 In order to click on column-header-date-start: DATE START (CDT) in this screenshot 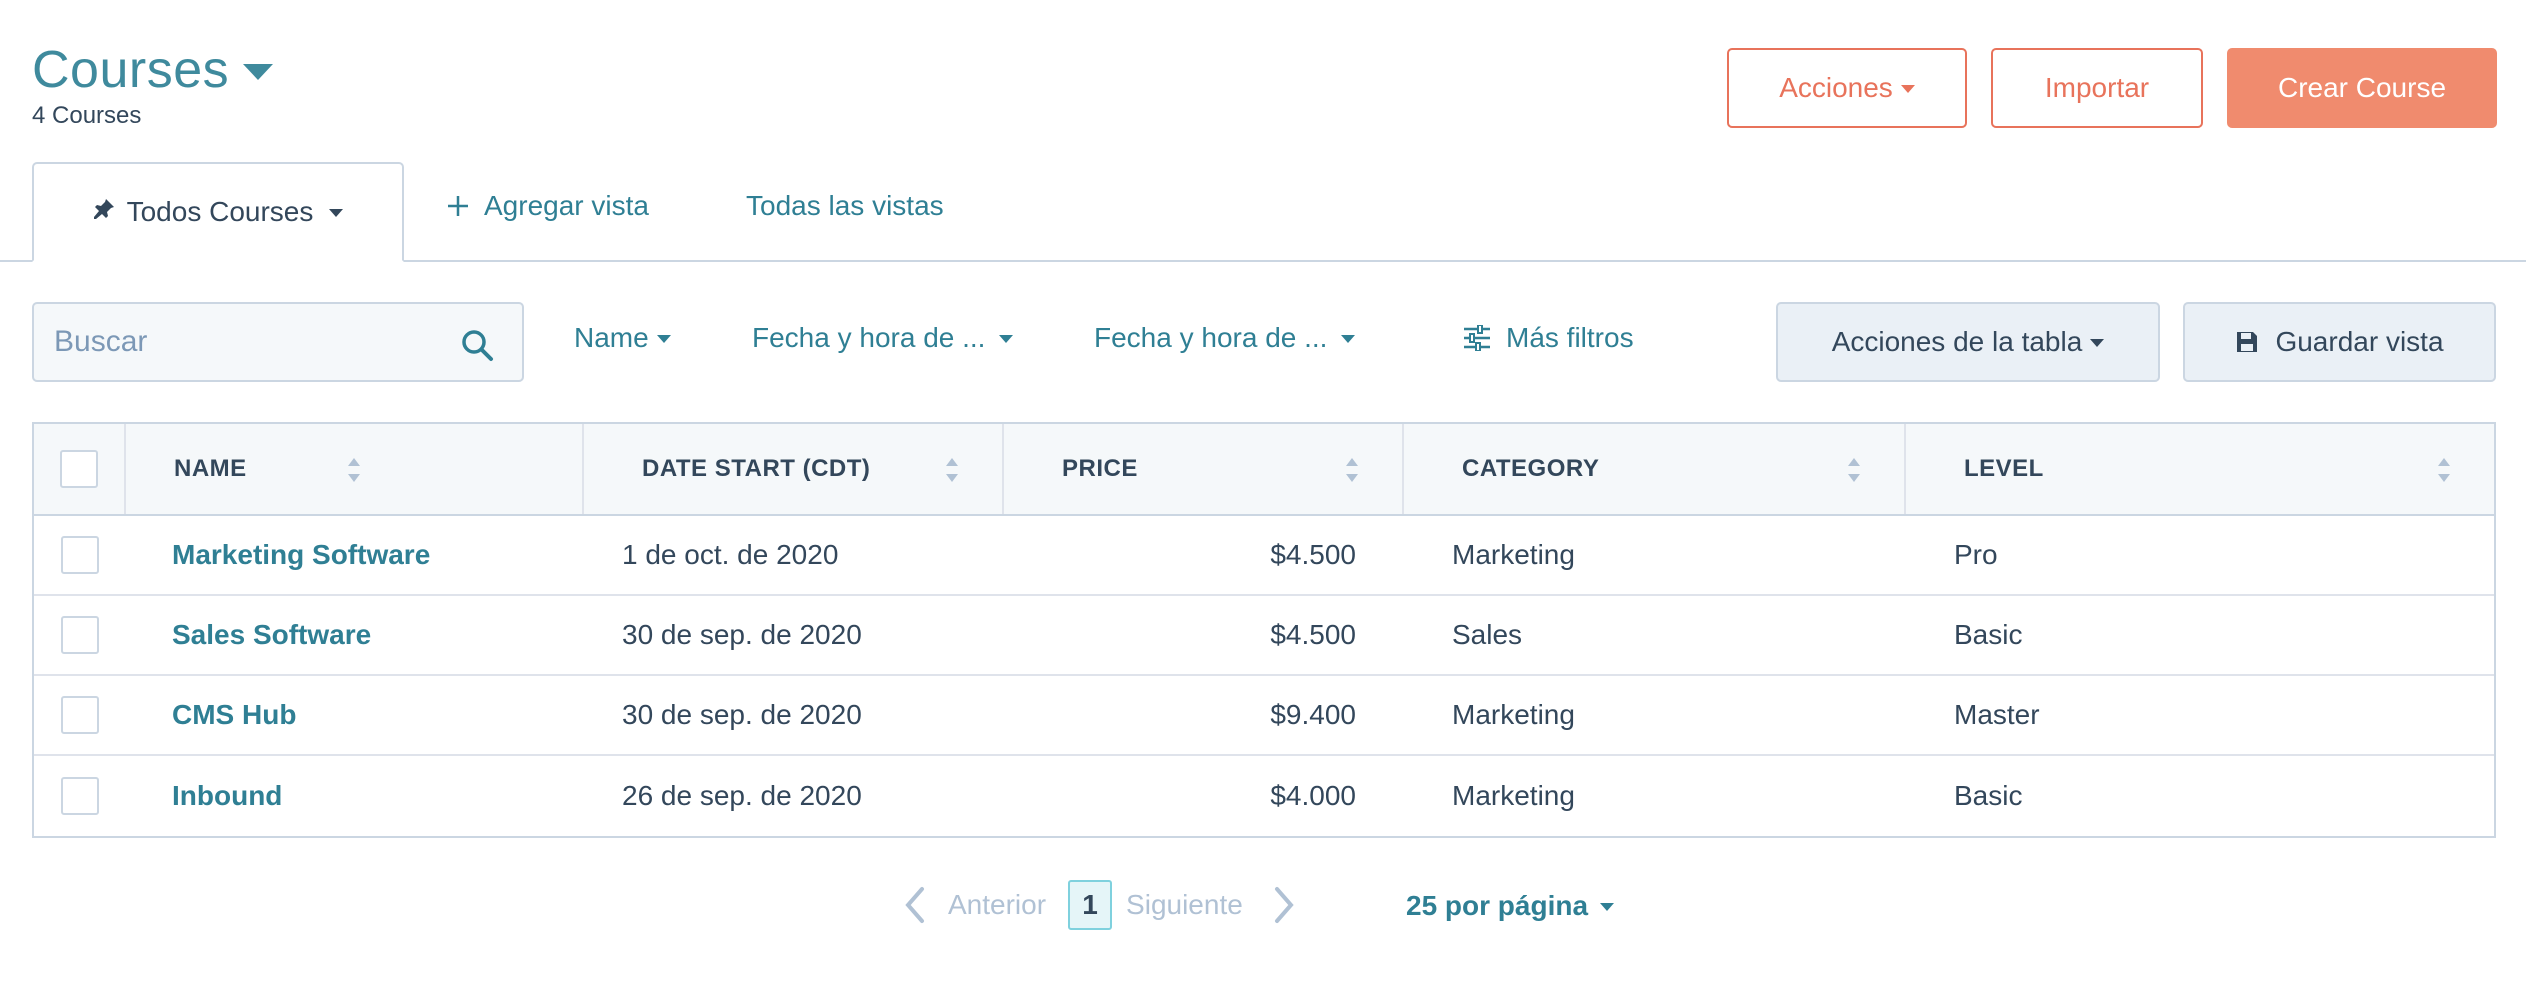, I will do `click(794, 469)`.